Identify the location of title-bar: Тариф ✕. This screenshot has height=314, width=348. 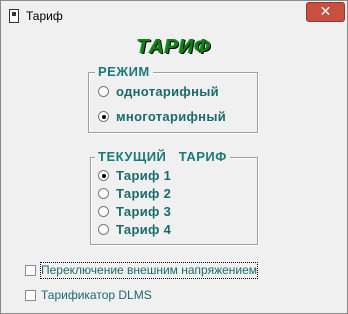
(174, 16).